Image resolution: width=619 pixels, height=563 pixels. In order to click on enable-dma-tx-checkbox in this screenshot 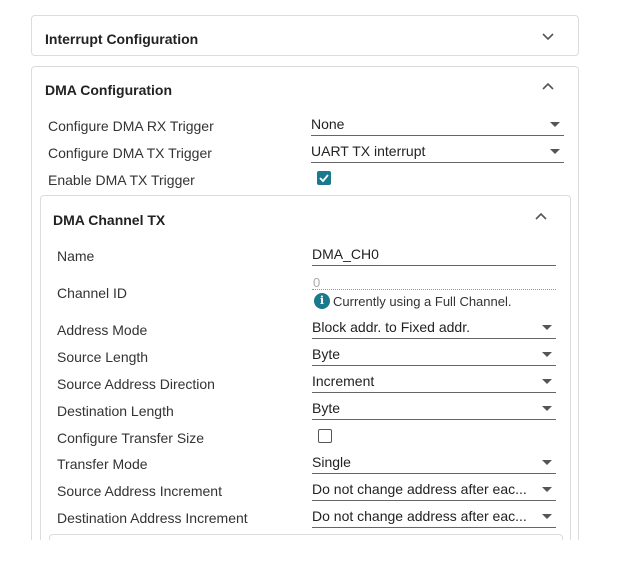, I will do `click(324, 178)`.